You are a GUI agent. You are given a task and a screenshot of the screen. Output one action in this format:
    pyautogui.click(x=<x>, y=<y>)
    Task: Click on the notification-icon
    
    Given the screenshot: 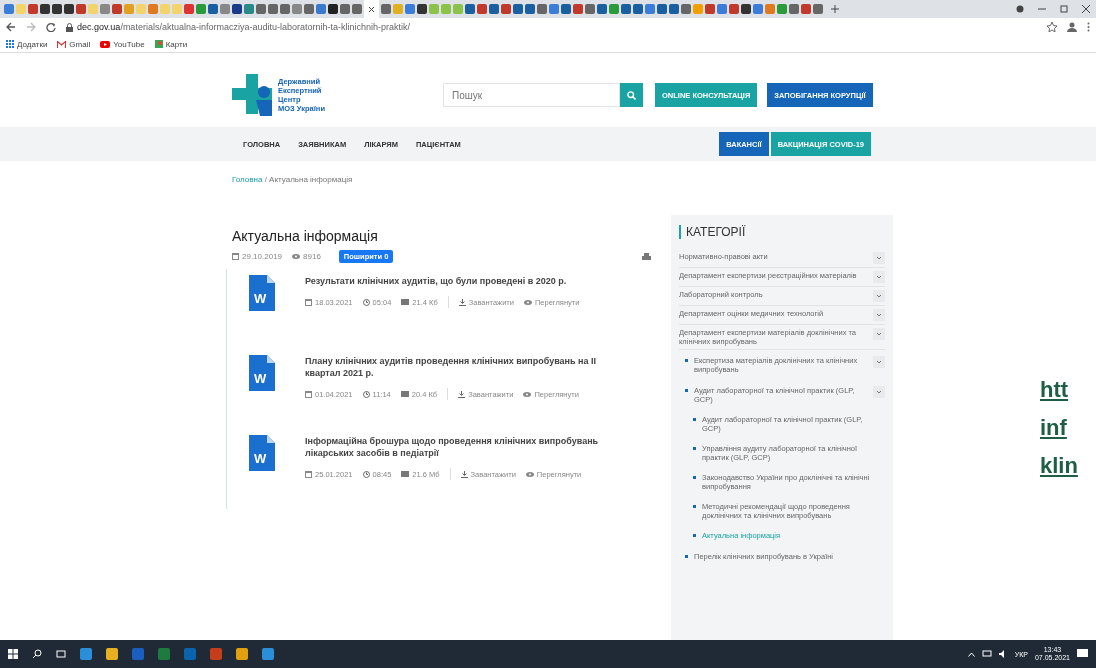 What is the action you would take?
    pyautogui.click(x=1082, y=654)
    